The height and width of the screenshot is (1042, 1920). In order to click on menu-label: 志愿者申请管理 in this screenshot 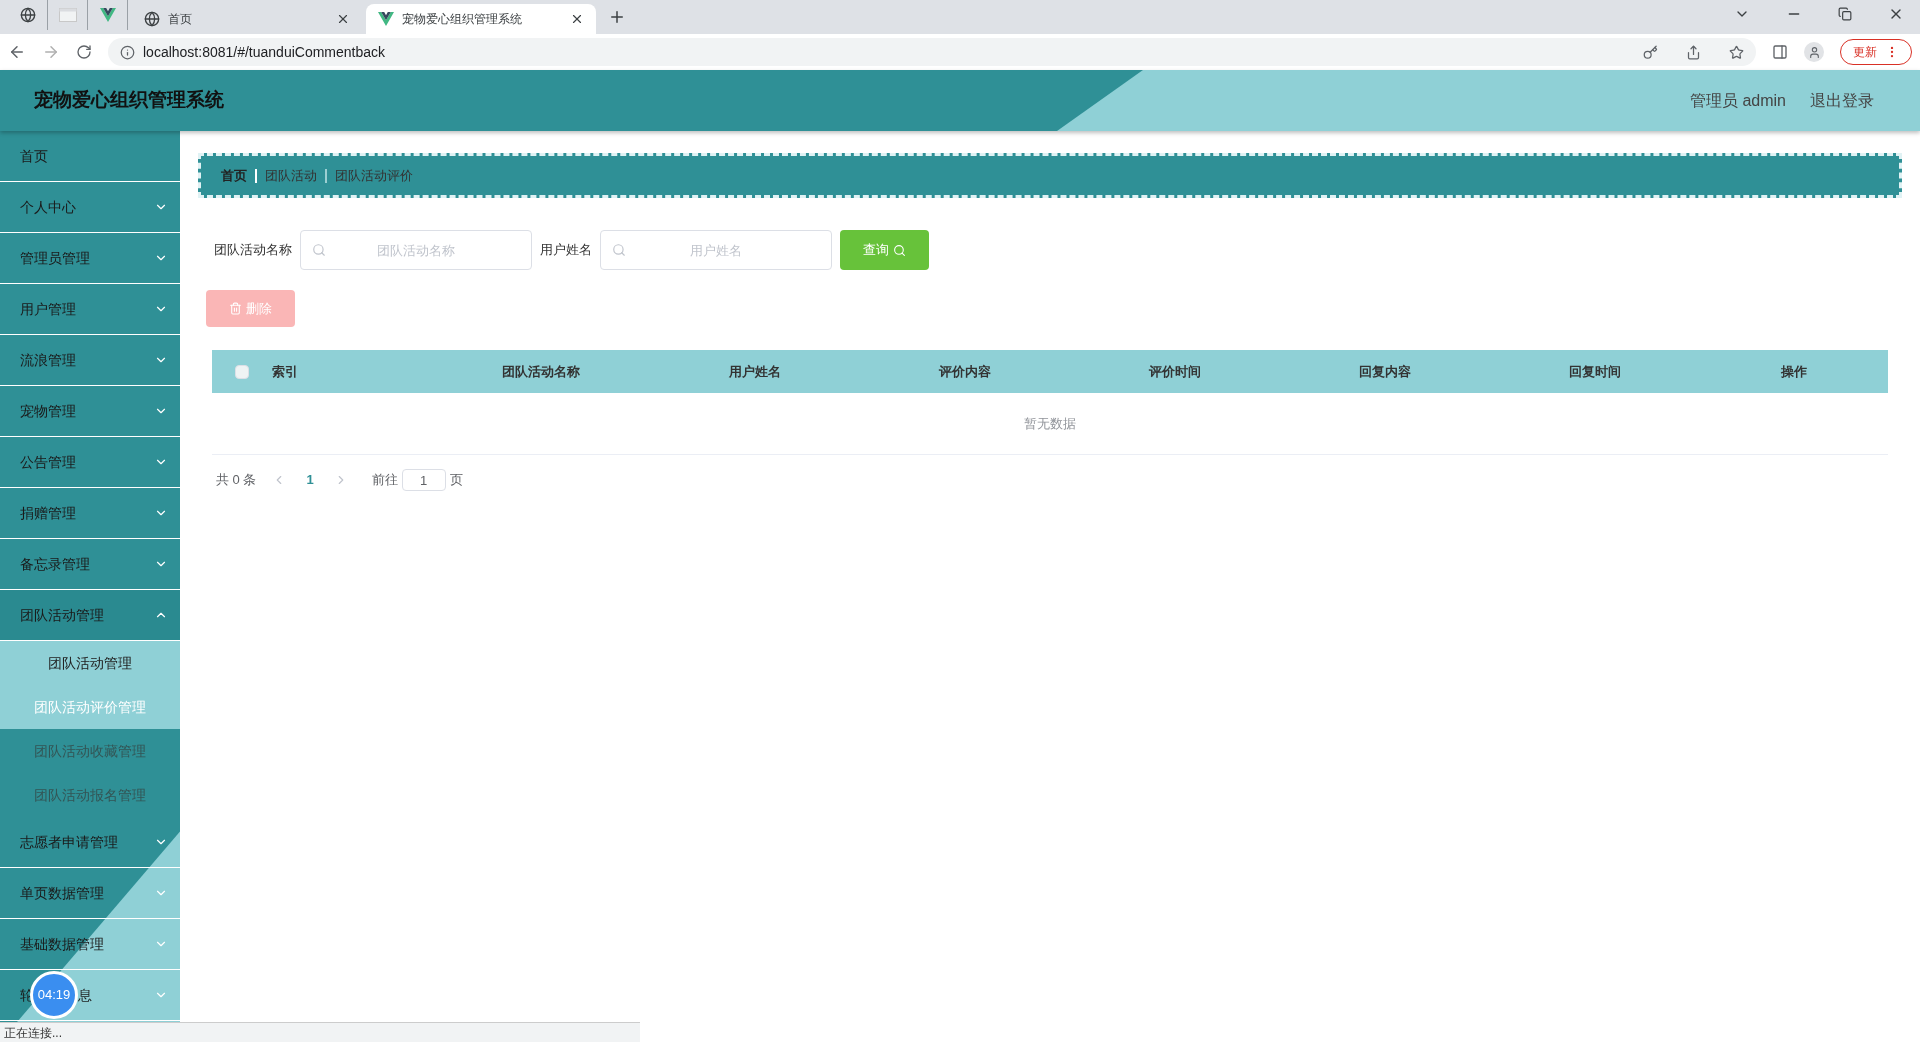, I will do `click(69, 842)`.